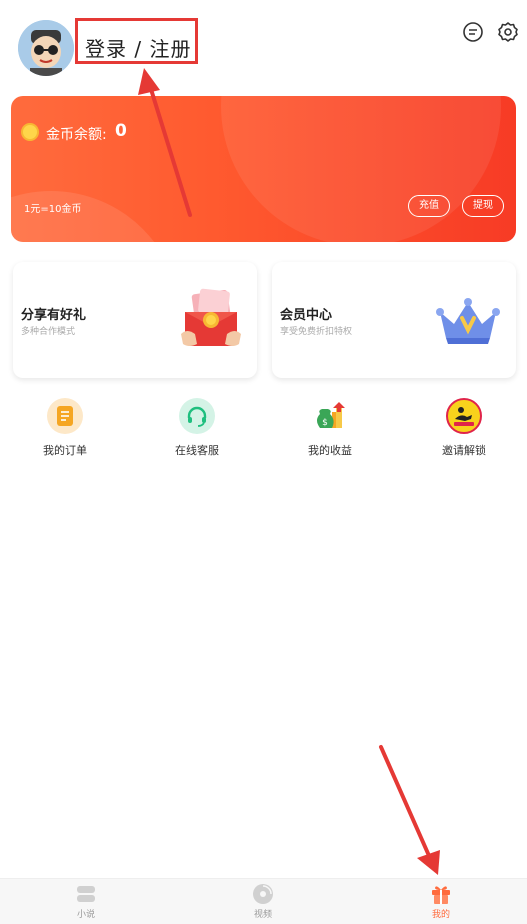 This screenshot has width=527, height=924. Describe the element at coordinates (53, 209) in the screenshot. I see `exchange-rate-text: 1元=10金币` at that location.